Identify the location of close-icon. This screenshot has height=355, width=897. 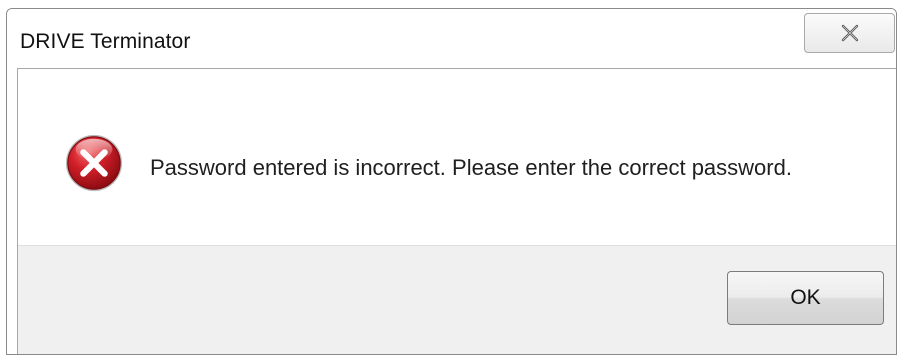
(850, 33).